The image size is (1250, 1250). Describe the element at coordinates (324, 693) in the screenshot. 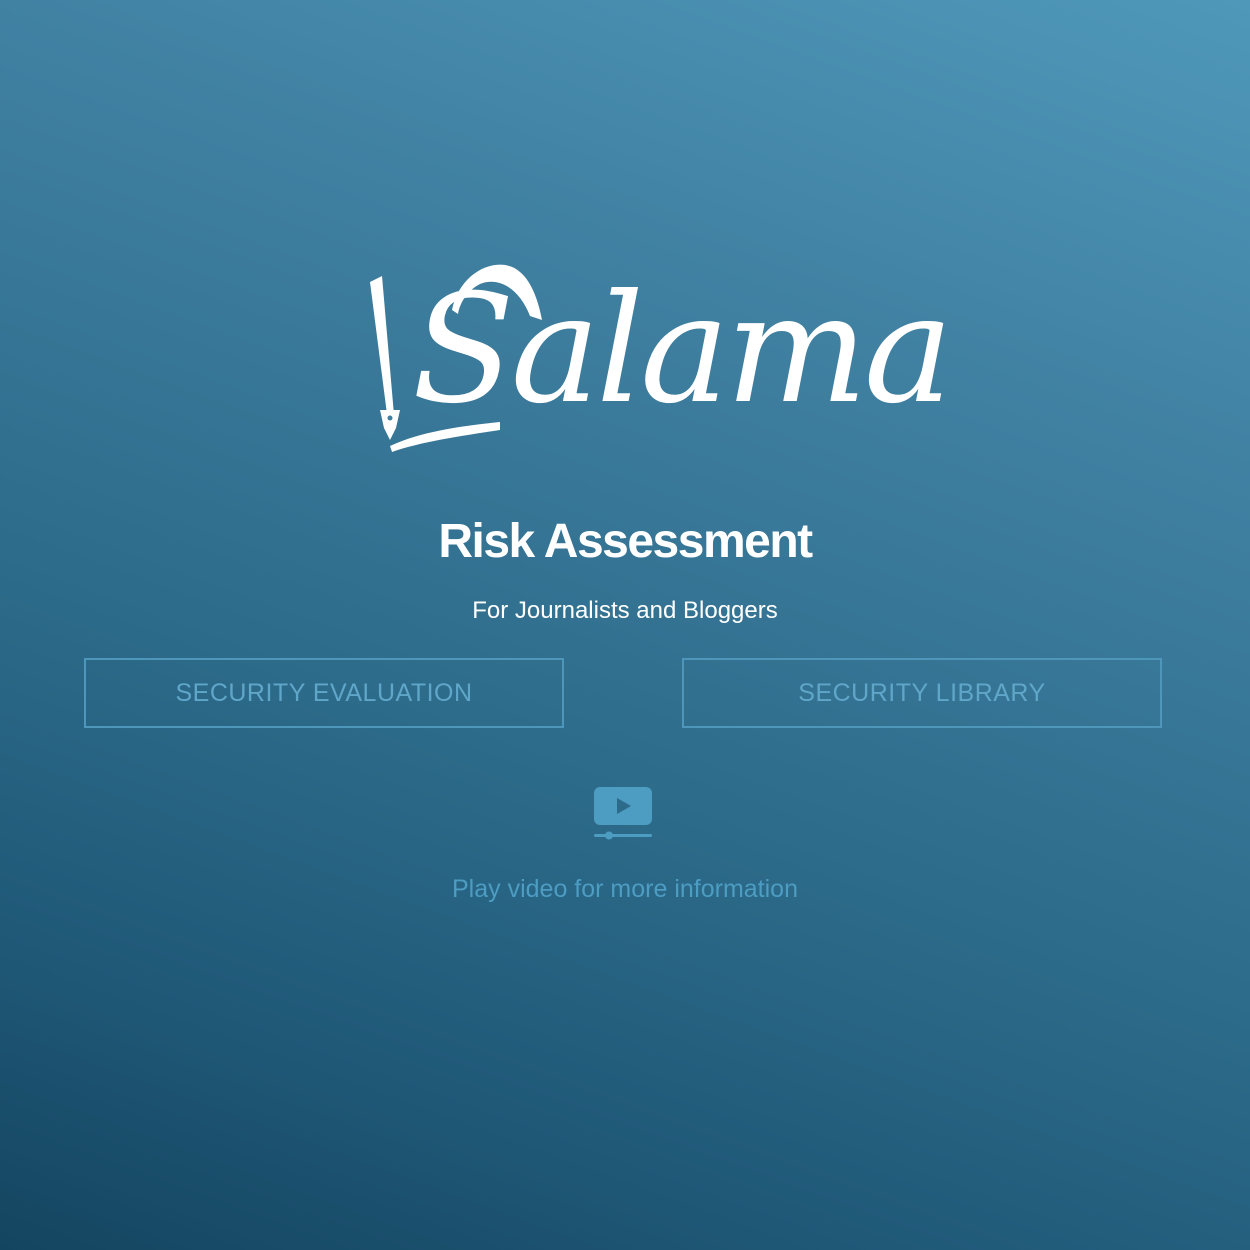

I see `security-evaluation-button: SECURITY EVALUATION` at that location.